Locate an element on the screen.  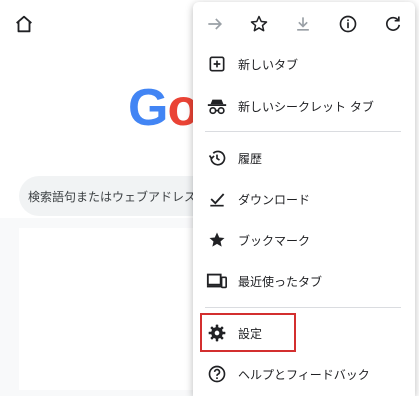
bookmark-page-button is located at coordinates (259, 24).